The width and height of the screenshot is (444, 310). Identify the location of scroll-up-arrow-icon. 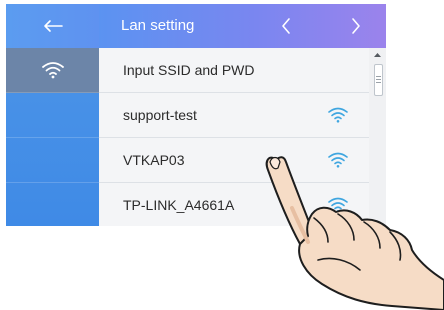
(377, 55).